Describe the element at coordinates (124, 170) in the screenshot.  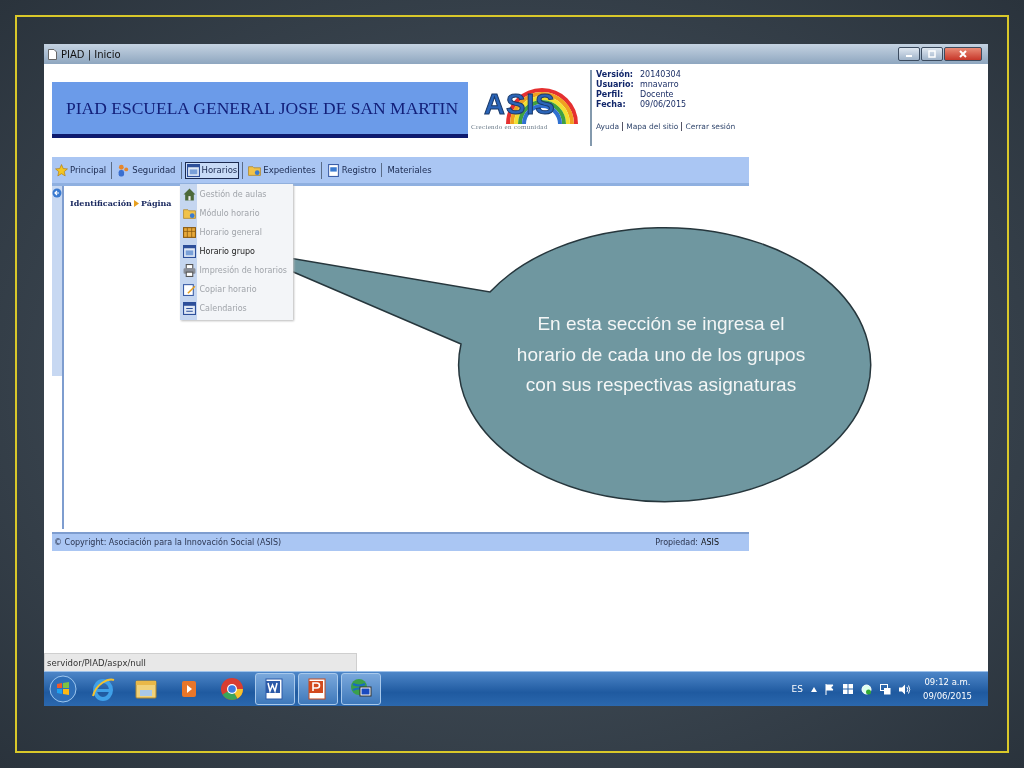
I see `users-icon` at that location.